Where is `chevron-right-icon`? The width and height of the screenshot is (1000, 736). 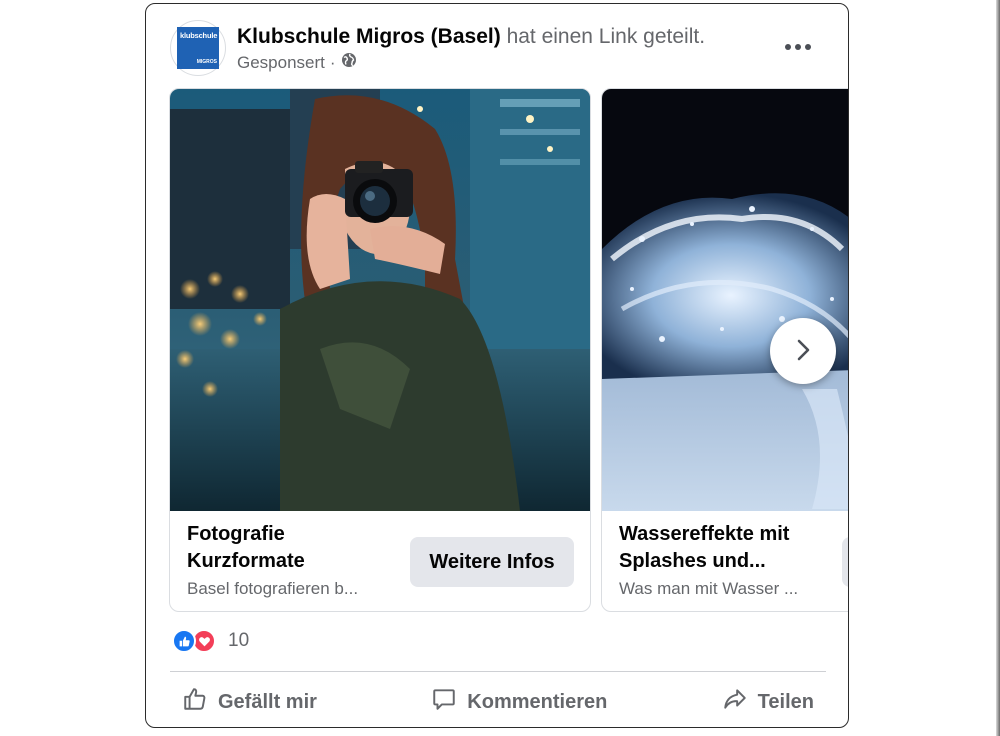 chevron-right-icon is located at coordinates (803, 351).